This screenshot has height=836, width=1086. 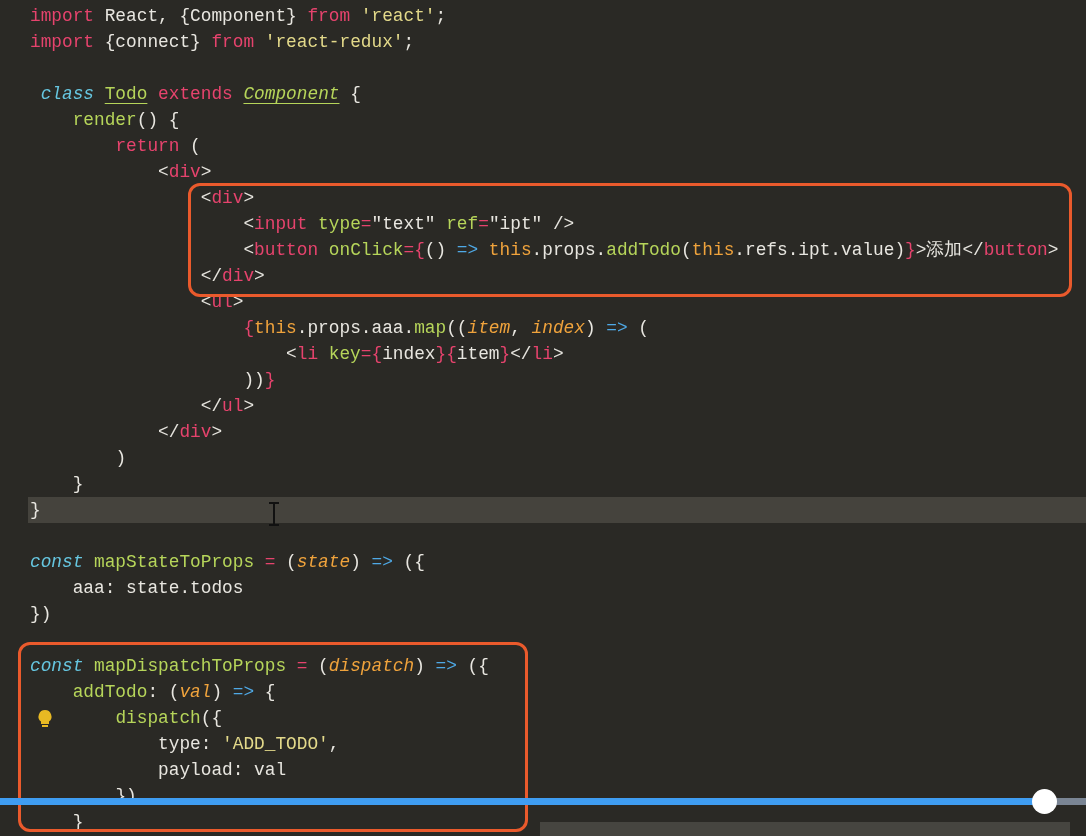 What do you see at coordinates (238, 16) in the screenshot?
I see `code-line: import React, {Component} from 'react';` at bounding box center [238, 16].